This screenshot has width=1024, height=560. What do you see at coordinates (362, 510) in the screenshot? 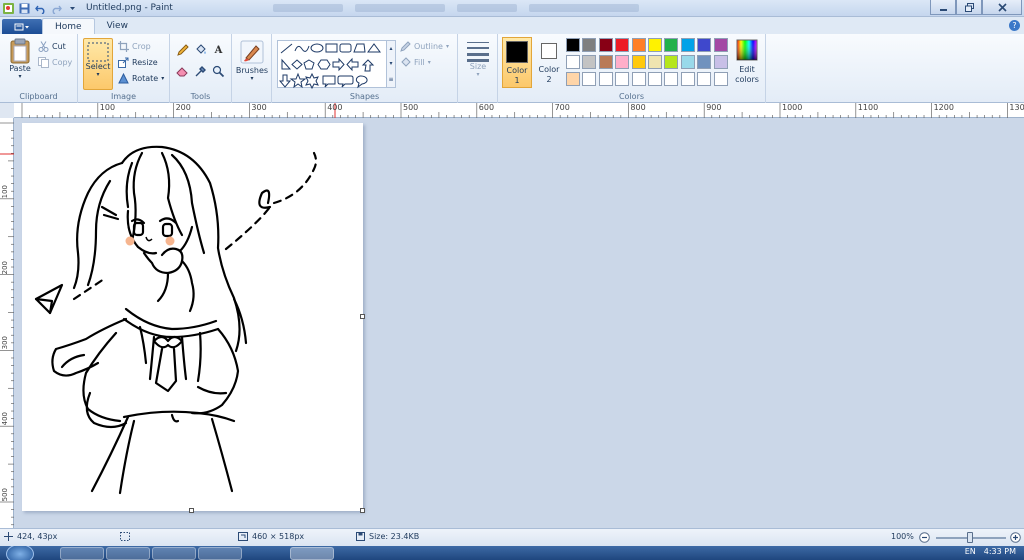
I see `resize-handle-corner` at bounding box center [362, 510].